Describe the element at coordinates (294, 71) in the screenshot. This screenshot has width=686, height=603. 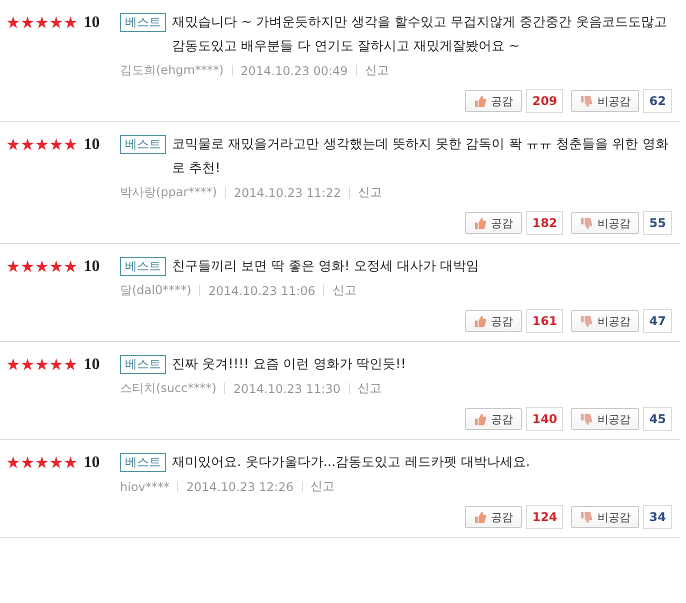
I see `review-date: 2014.10.23 00:49` at that location.